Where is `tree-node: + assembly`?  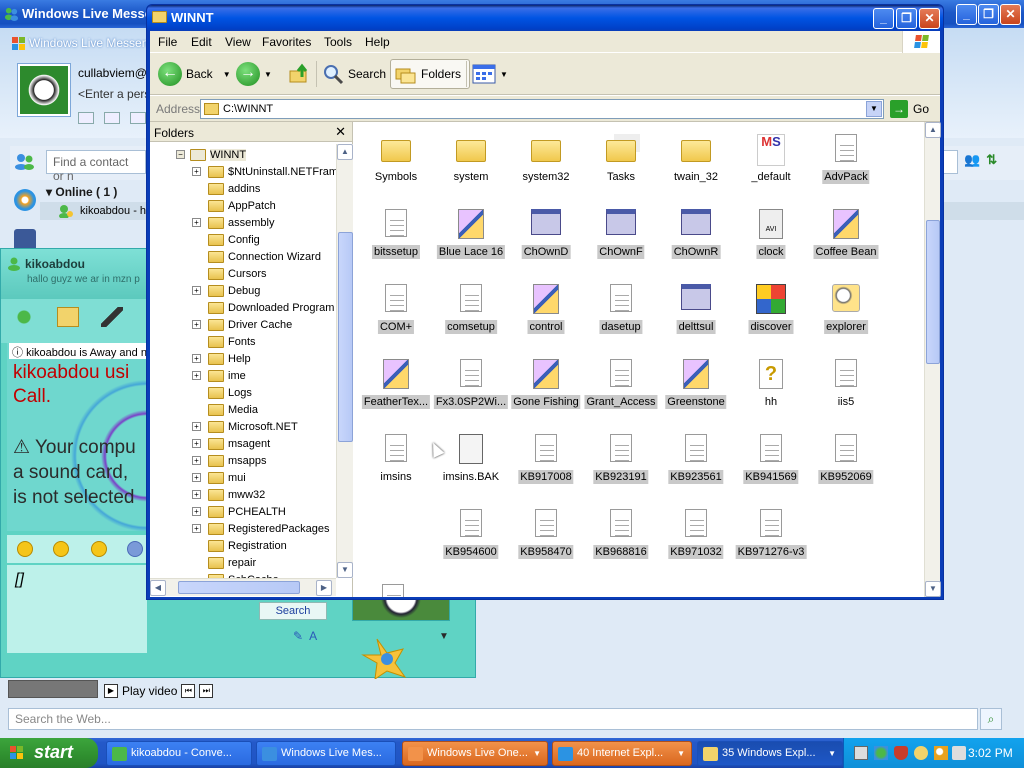 tree-node: + assembly is located at coordinates (233, 222).